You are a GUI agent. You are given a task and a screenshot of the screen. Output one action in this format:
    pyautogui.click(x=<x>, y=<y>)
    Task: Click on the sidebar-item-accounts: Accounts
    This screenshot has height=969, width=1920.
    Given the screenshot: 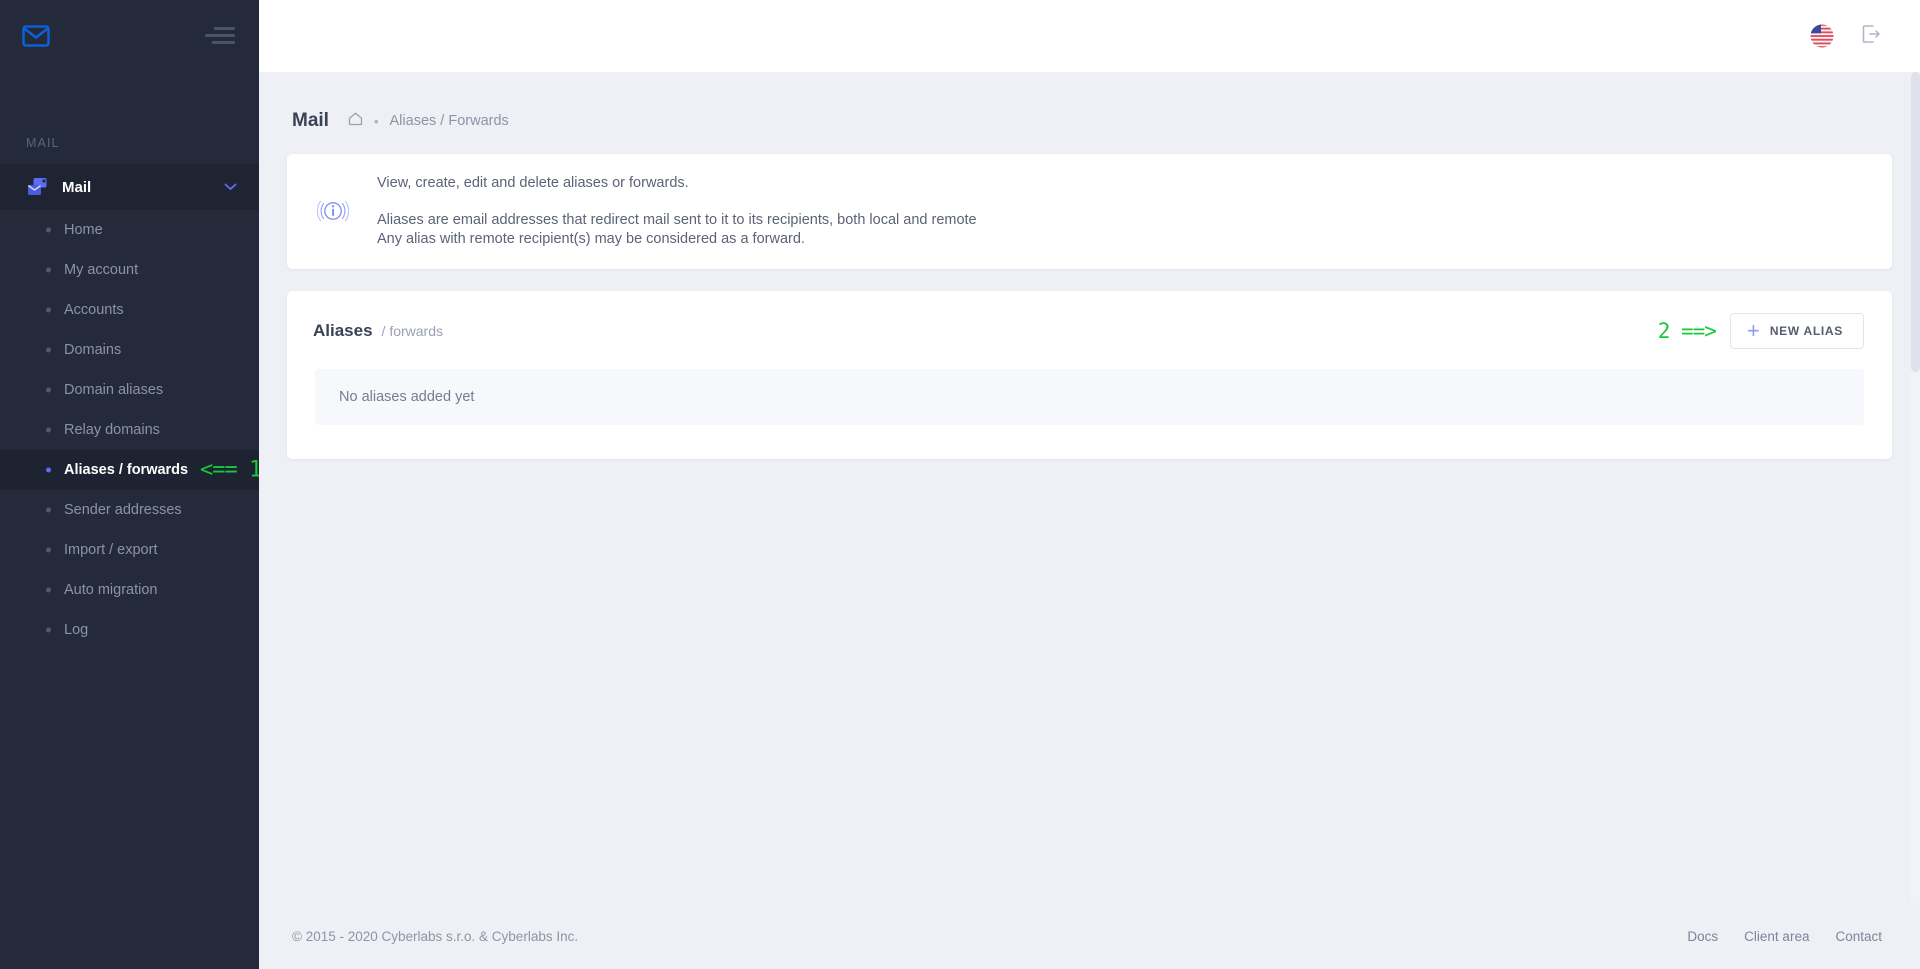 What is the action you would take?
    pyautogui.click(x=129, y=310)
    